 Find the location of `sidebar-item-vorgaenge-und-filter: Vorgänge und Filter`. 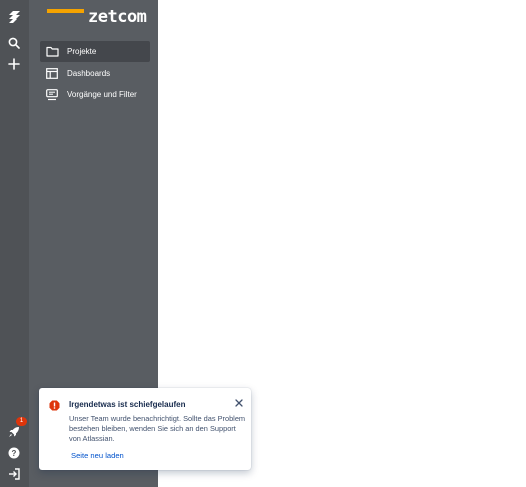

sidebar-item-vorgaenge-und-filter: Vorgänge und Filter is located at coordinates (95, 94).